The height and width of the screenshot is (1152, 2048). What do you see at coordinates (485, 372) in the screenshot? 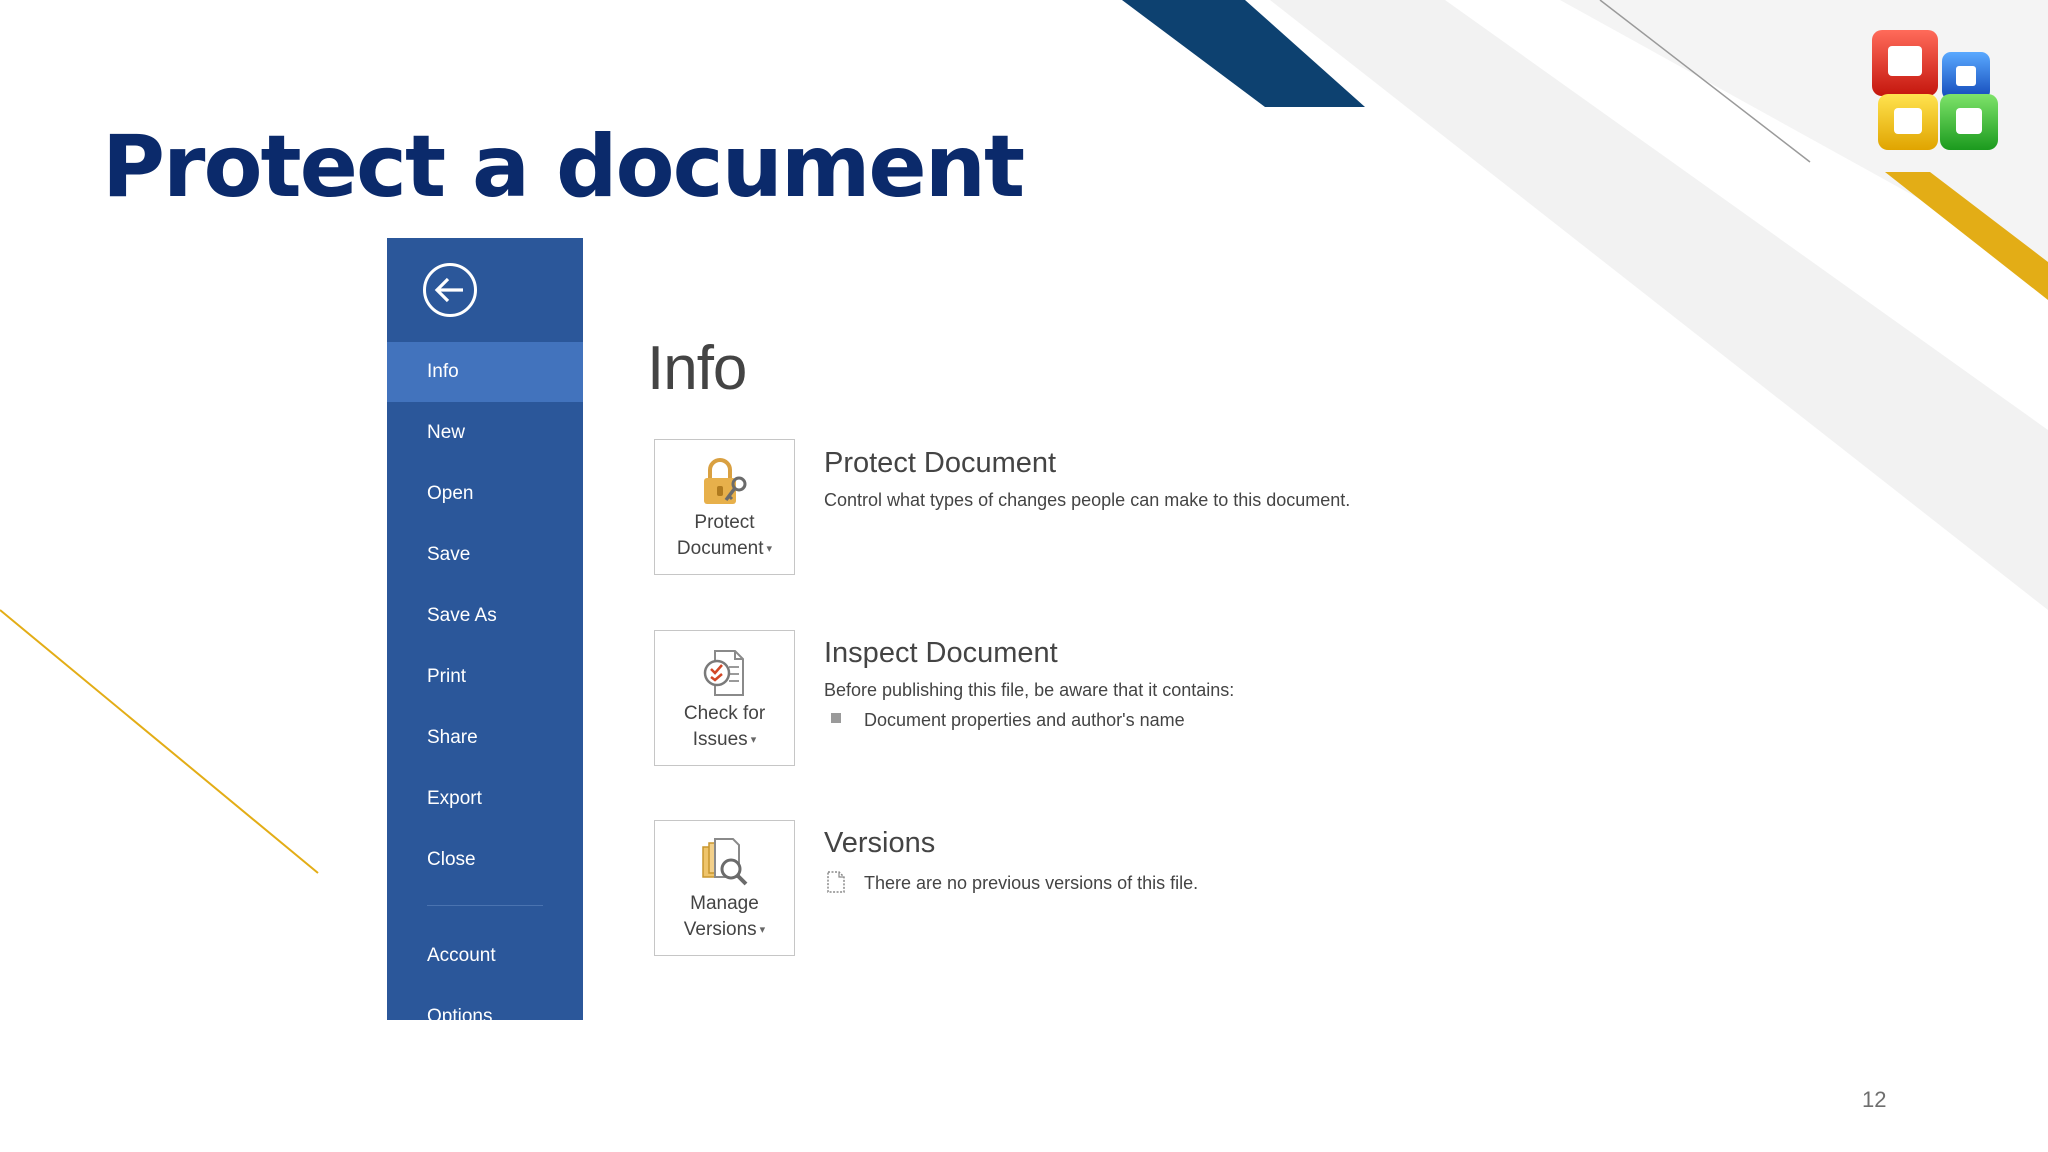
I see `nav-item-info: Info` at bounding box center [485, 372].